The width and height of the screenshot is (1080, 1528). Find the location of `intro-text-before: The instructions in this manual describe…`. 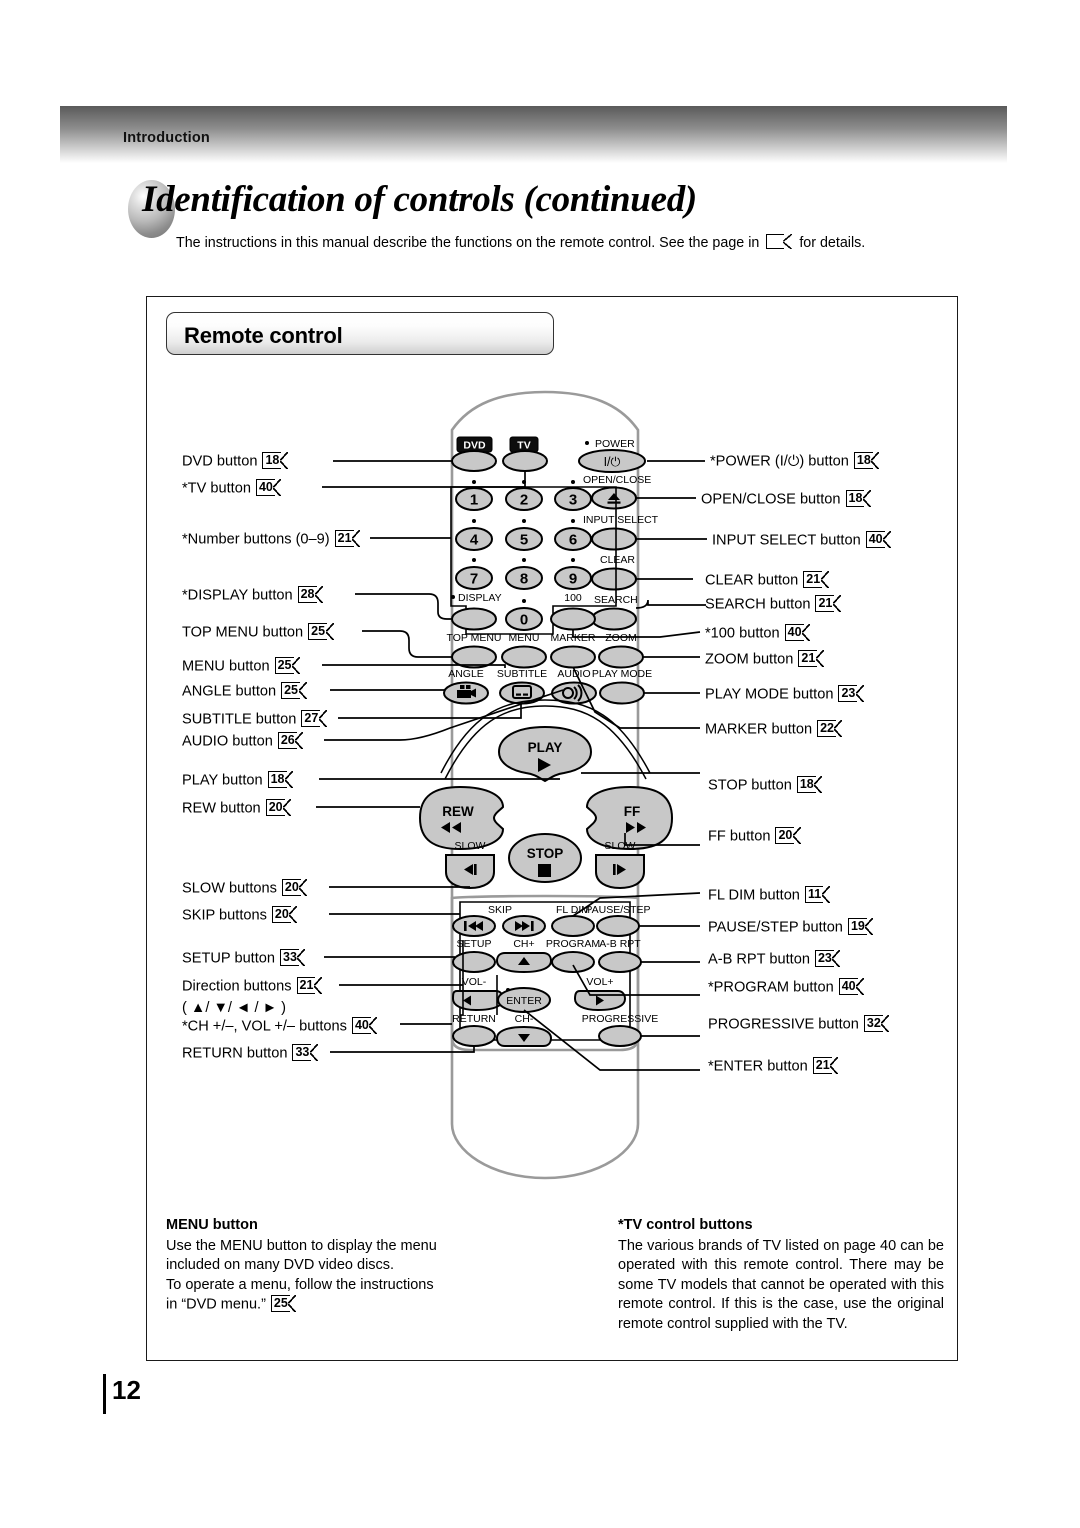

intro-text-before: The instructions in this manual describe… is located at coordinates (468, 243).